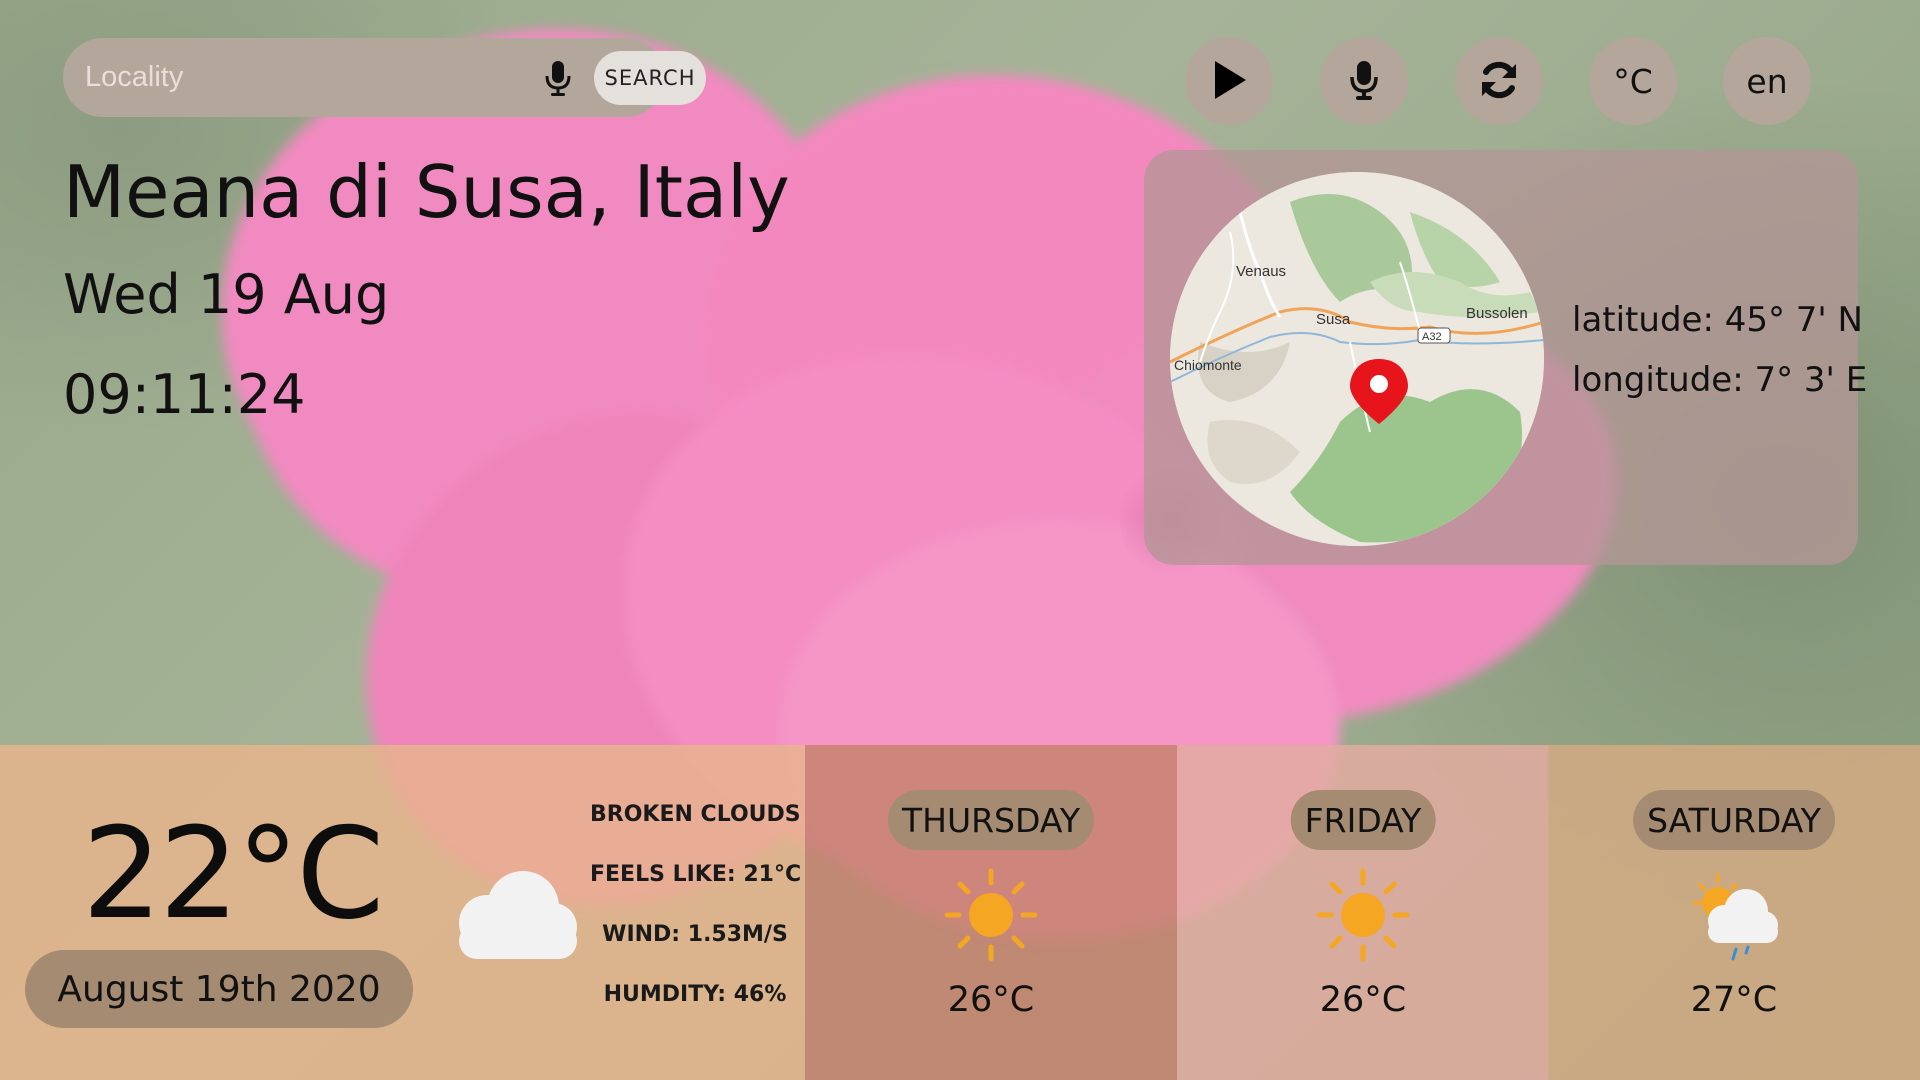  Describe the element at coordinates (233, 873) in the screenshot. I see `current-temperature: 22°C` at that location.